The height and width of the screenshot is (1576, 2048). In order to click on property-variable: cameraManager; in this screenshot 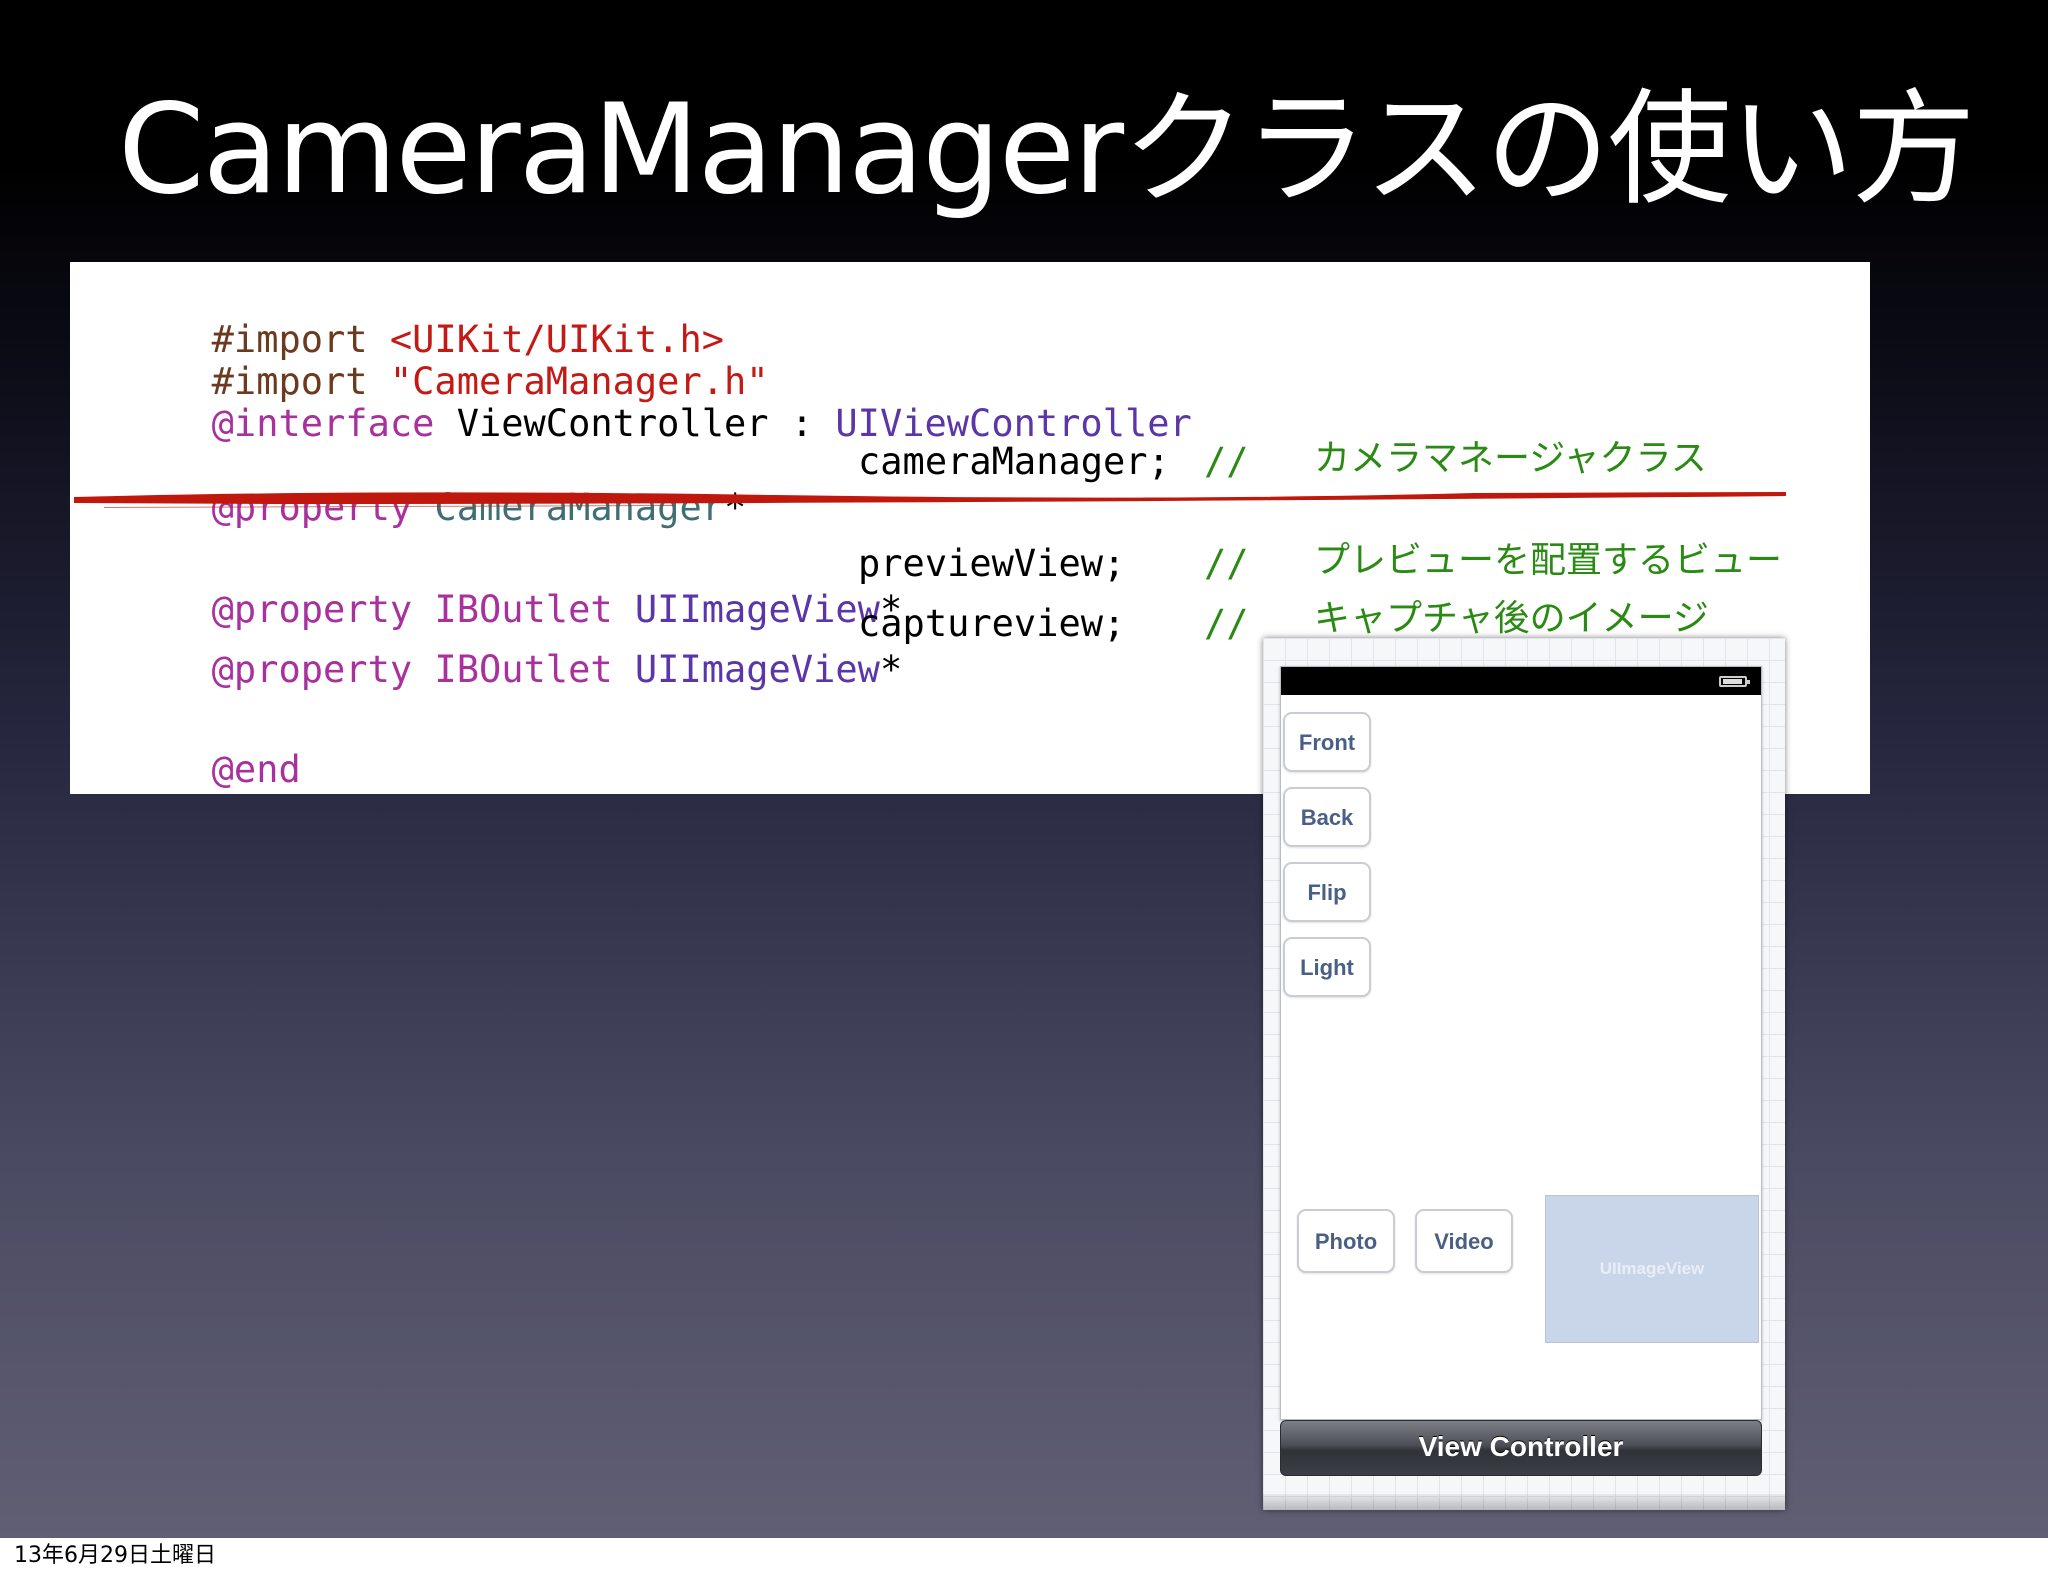, I will do `click(1014, 461)`.